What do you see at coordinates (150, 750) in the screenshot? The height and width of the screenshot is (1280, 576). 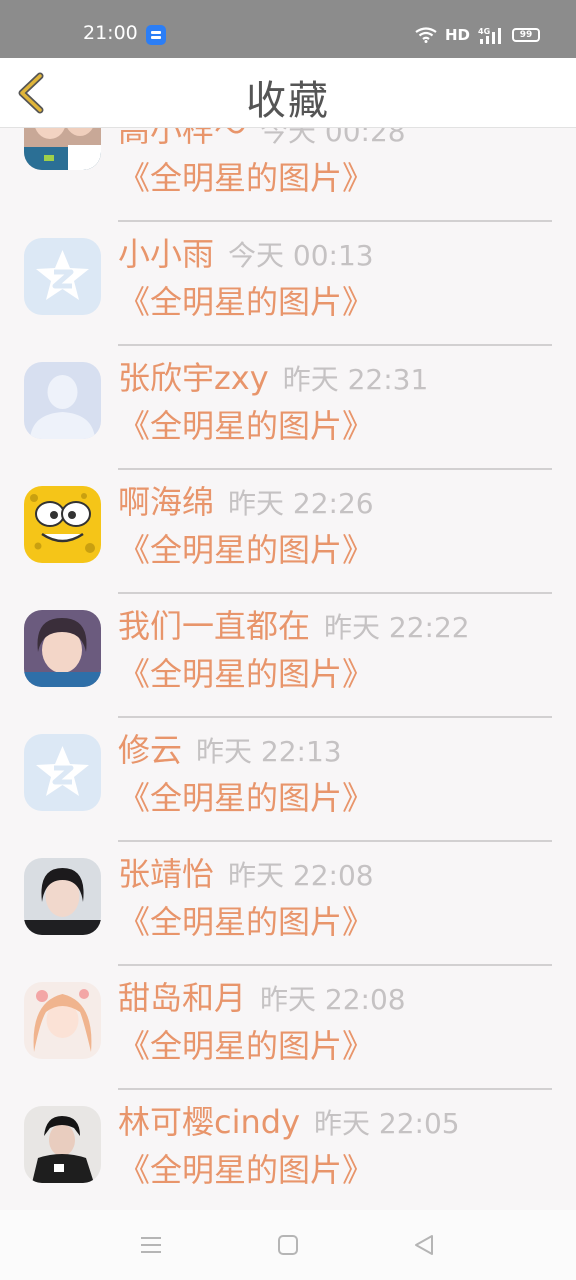 I see `user-name: 修云` at bounding box center [150, 750].